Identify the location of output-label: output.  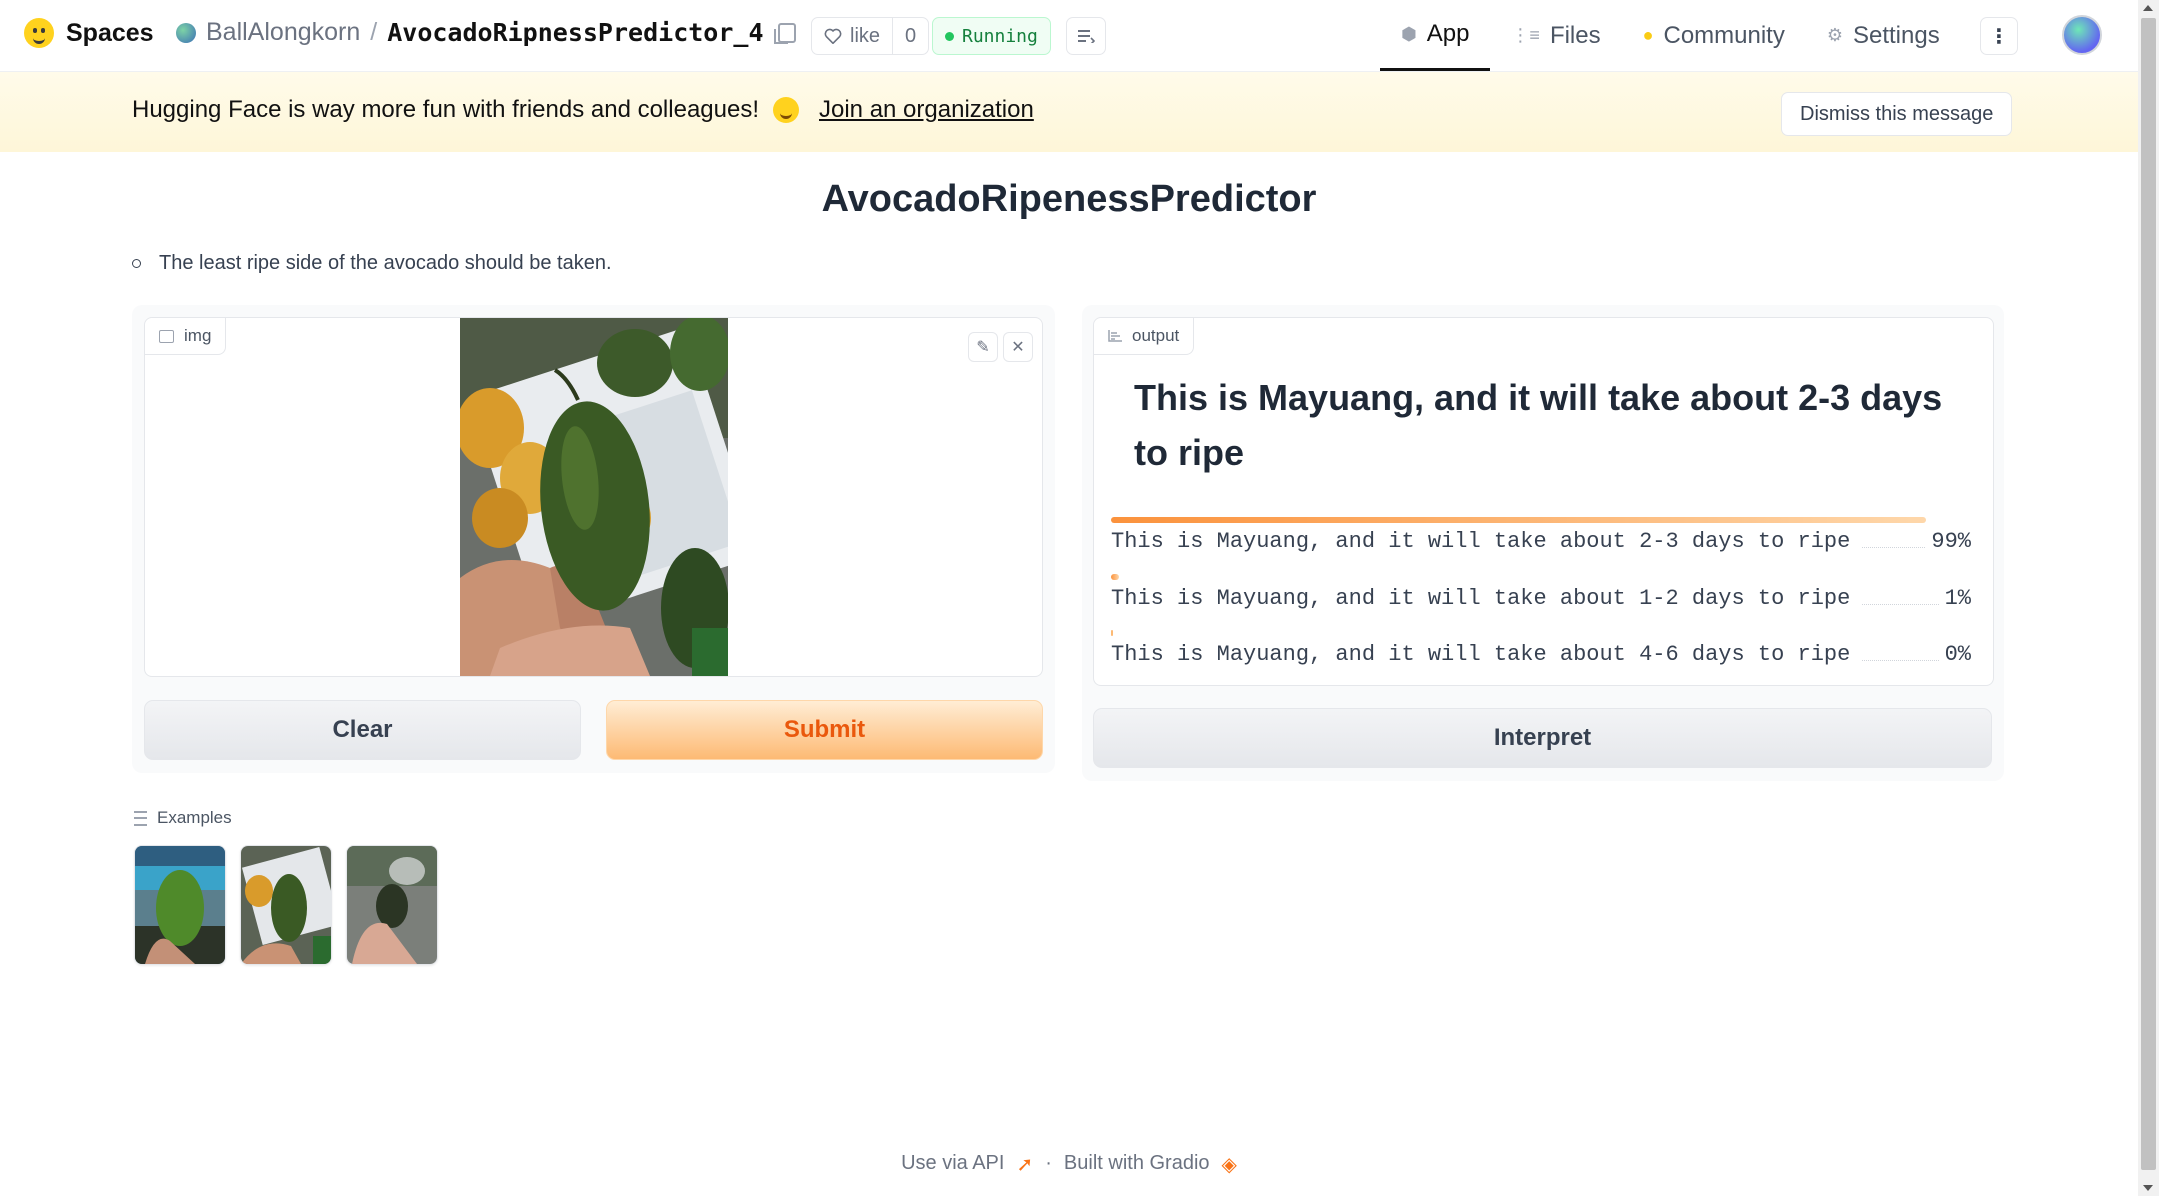
(1144, 336).